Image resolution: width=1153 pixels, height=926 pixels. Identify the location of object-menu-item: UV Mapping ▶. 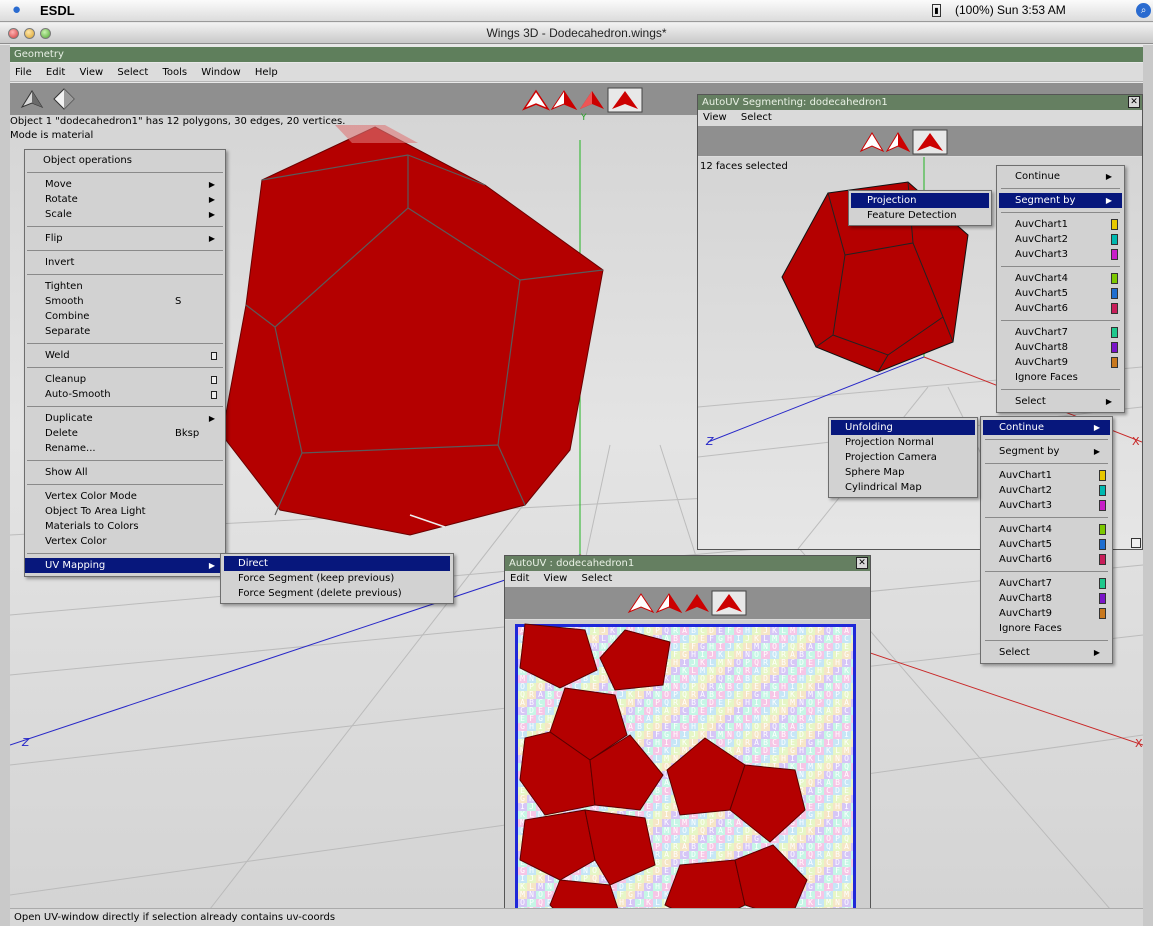
(125, 565).